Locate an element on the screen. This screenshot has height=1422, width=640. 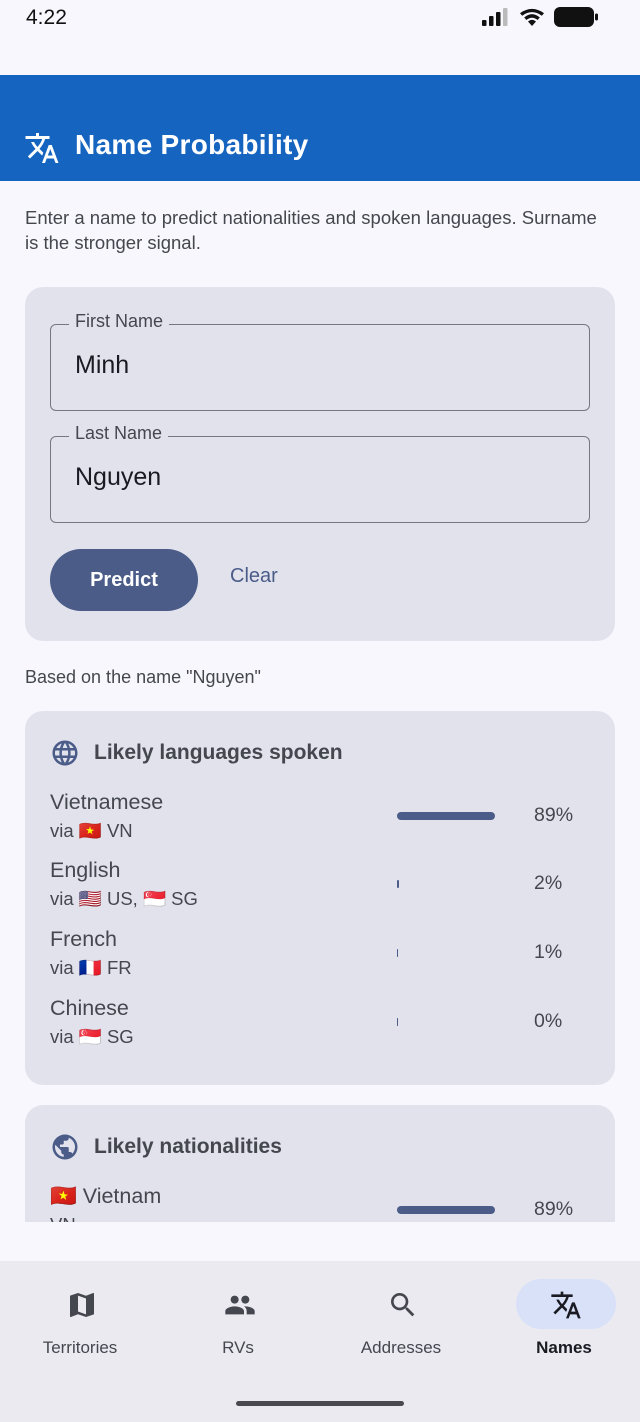
status-time: 4:22 is located at coordinates (46, 17).